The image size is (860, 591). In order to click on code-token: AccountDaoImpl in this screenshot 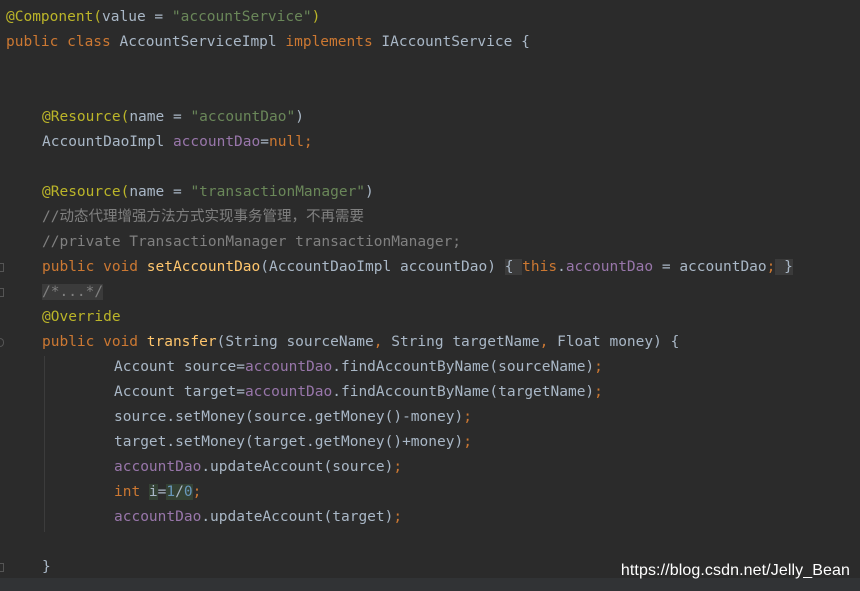, I will do `click(107, 142)`.